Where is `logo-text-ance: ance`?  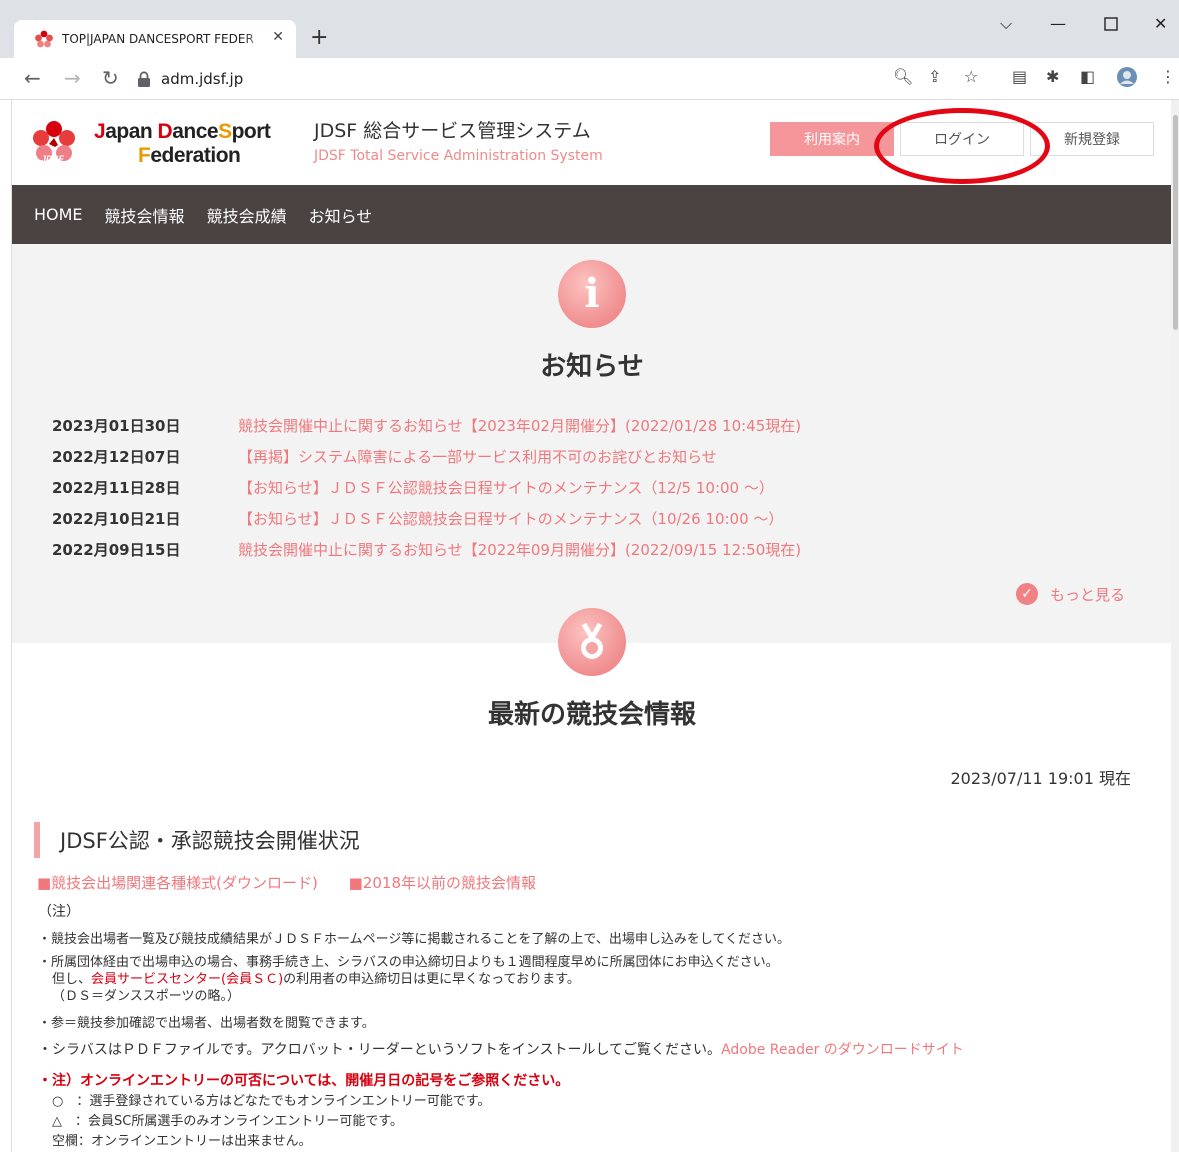
logo-text-ance: ance is located at coordinates (195, 131).